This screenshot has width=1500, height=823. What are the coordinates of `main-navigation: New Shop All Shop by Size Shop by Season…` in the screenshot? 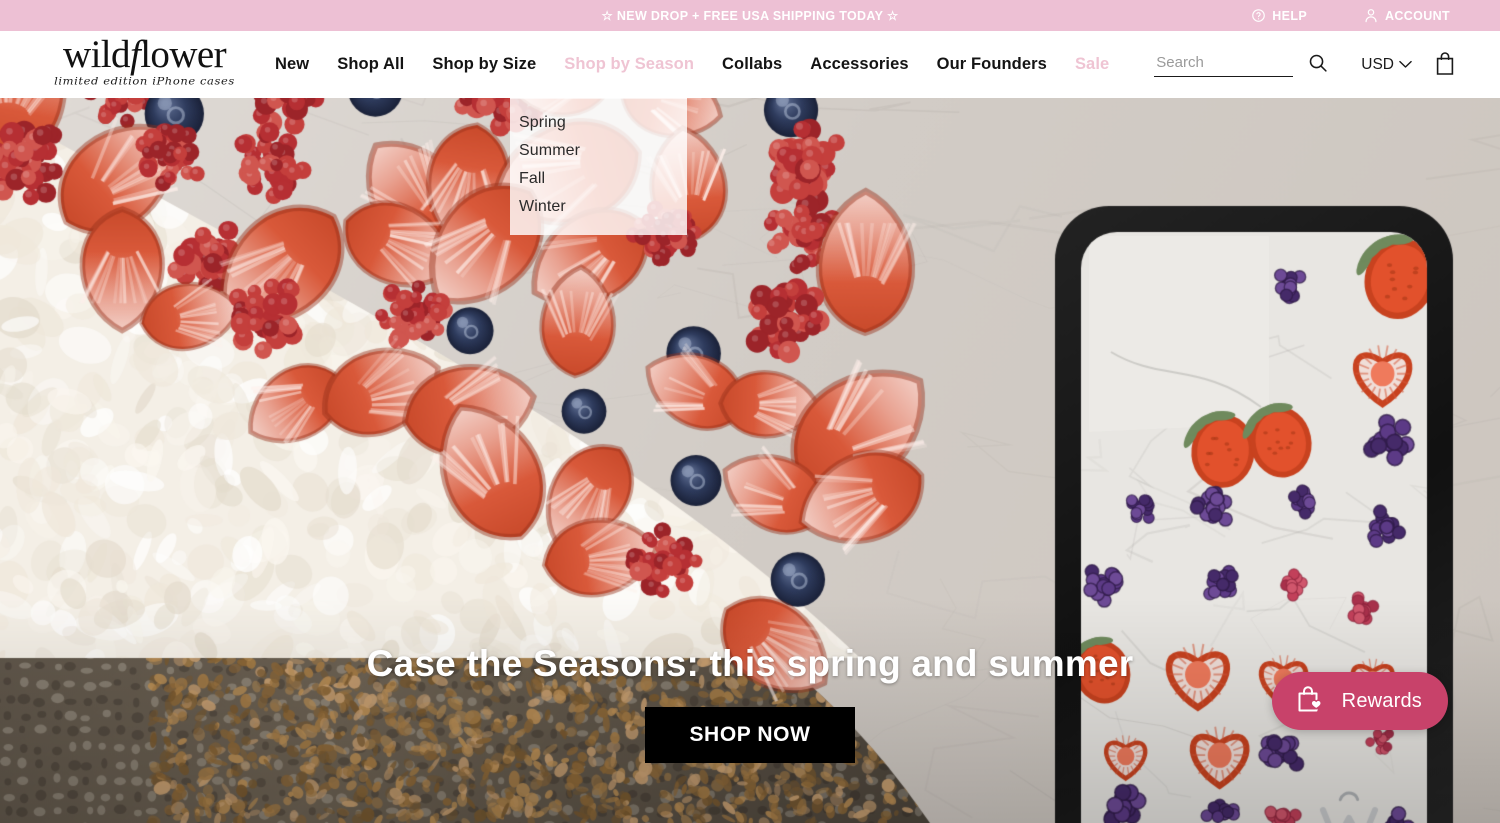 It's located at (692, 64).